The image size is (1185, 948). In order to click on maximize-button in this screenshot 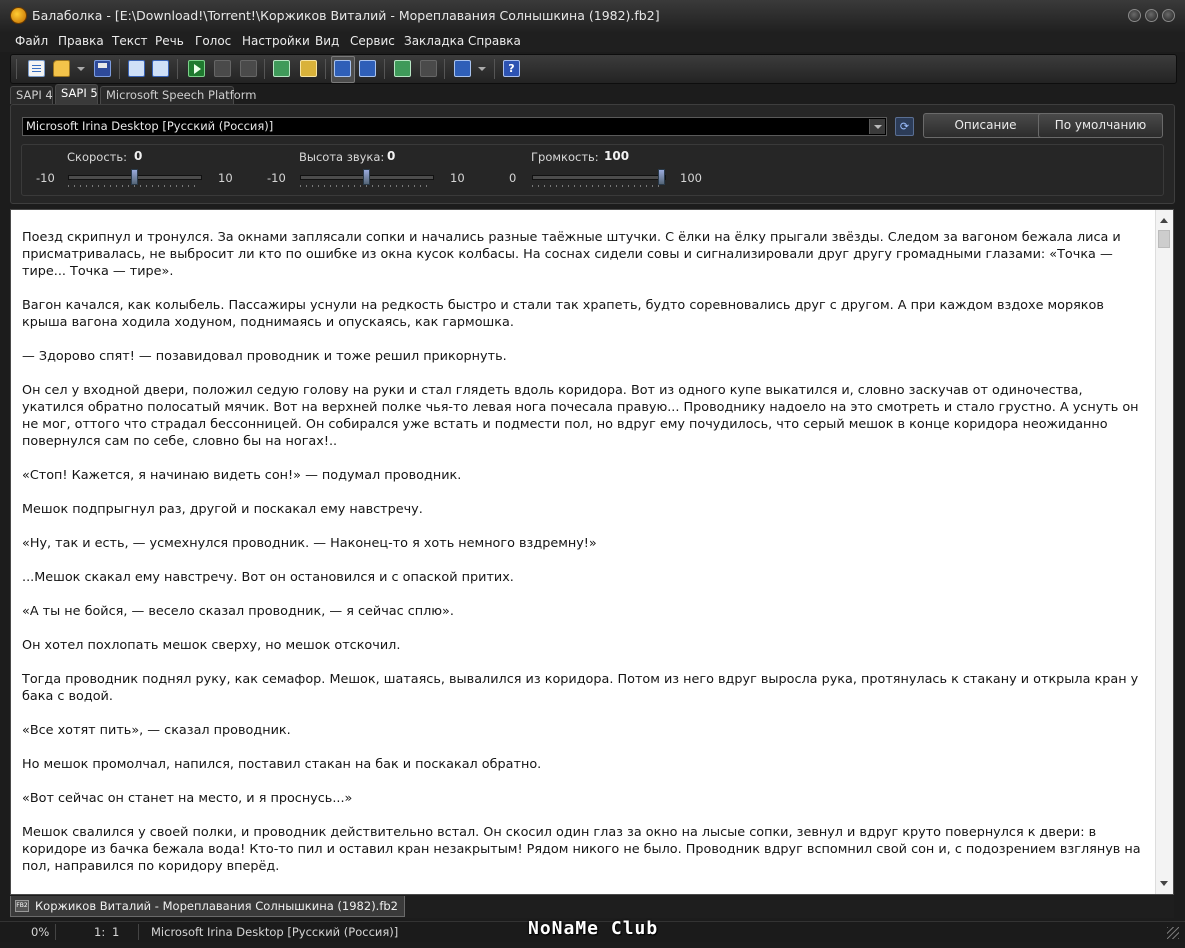, I will do `click(1151, 15)`.